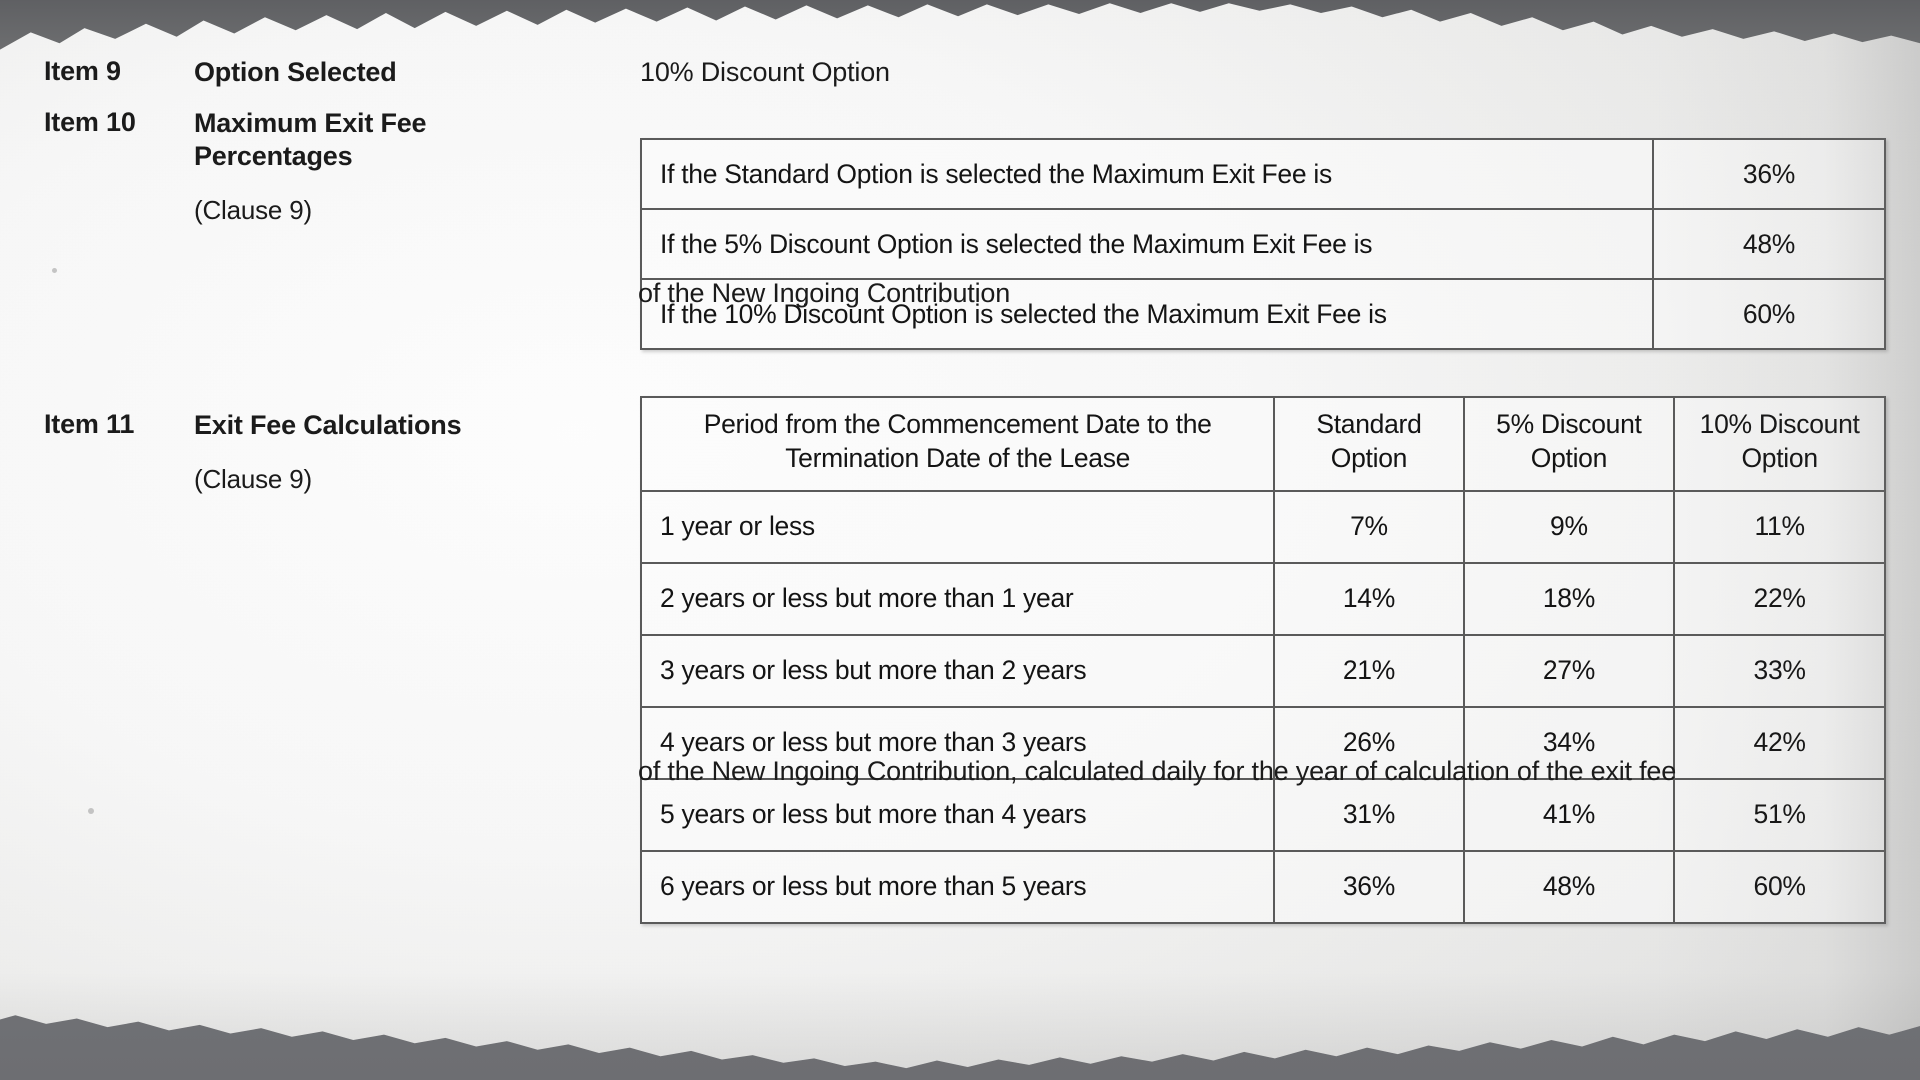  Describe the element at coordinates (1369, 526) in the screenshot. I see `standard-1: 7%` at that location.